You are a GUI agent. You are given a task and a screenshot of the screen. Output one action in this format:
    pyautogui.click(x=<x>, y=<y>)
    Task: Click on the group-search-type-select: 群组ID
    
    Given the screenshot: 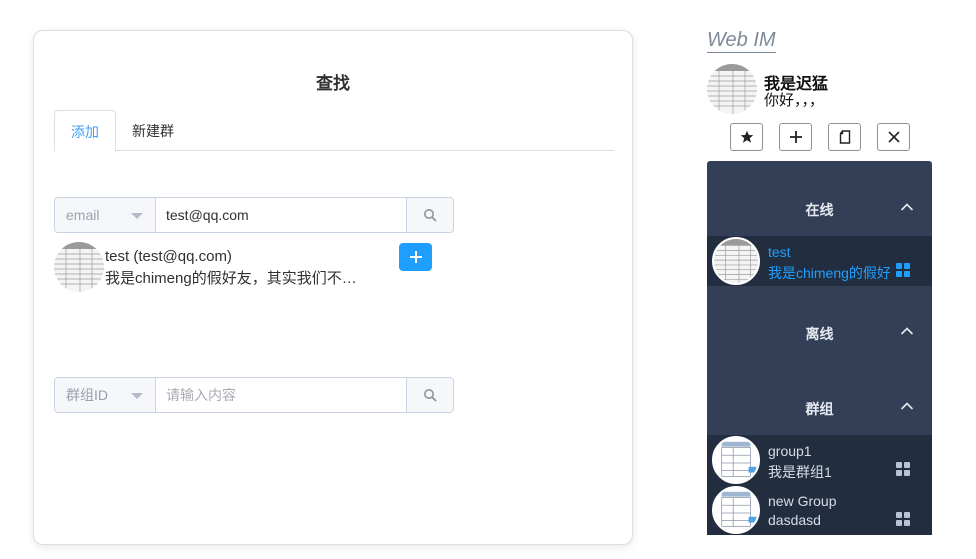 What is the action you would take?
    pyautogui.click(x=105, y=395)
    